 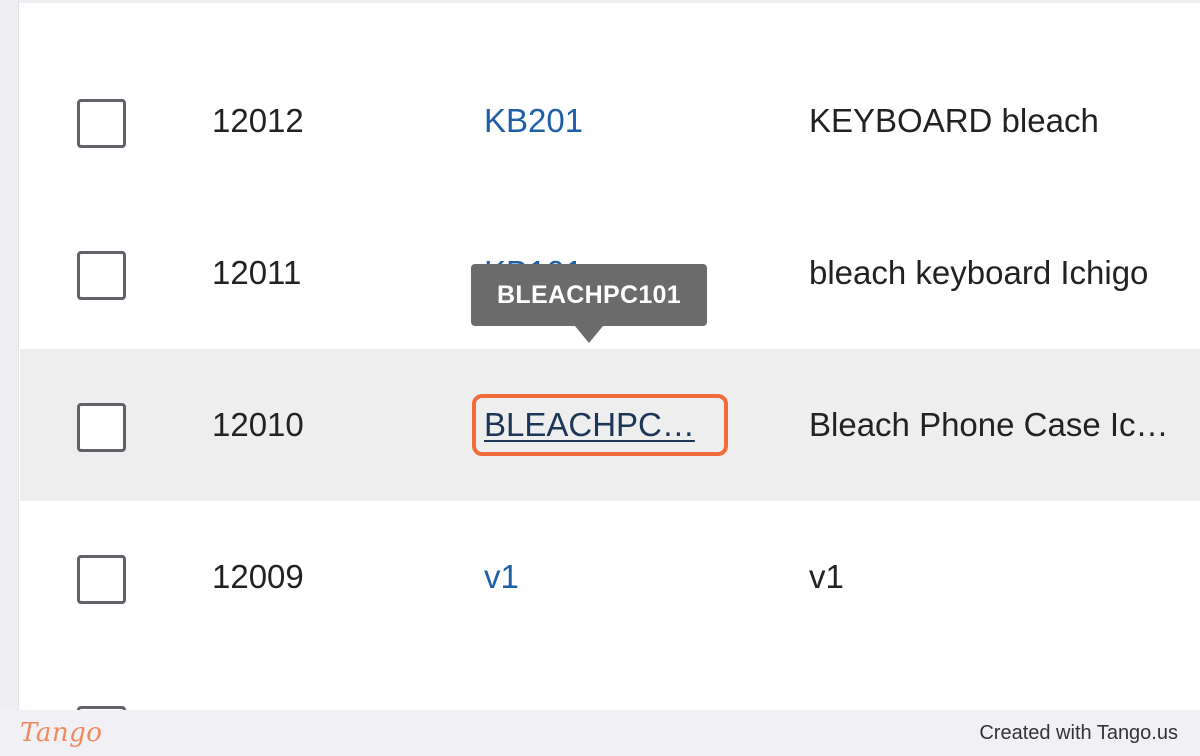 I want to click on top-edge, so click(x=600, y=1).